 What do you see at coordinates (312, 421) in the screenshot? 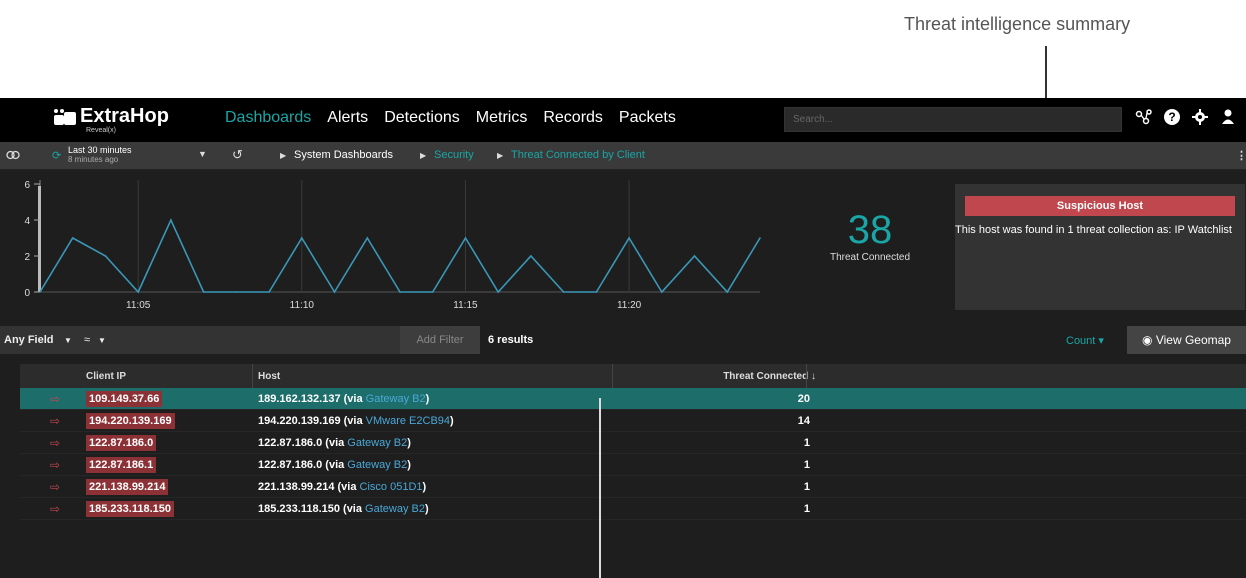
I see `host-text: 194.220.139.169 (via` at bounding box center [312, 421].